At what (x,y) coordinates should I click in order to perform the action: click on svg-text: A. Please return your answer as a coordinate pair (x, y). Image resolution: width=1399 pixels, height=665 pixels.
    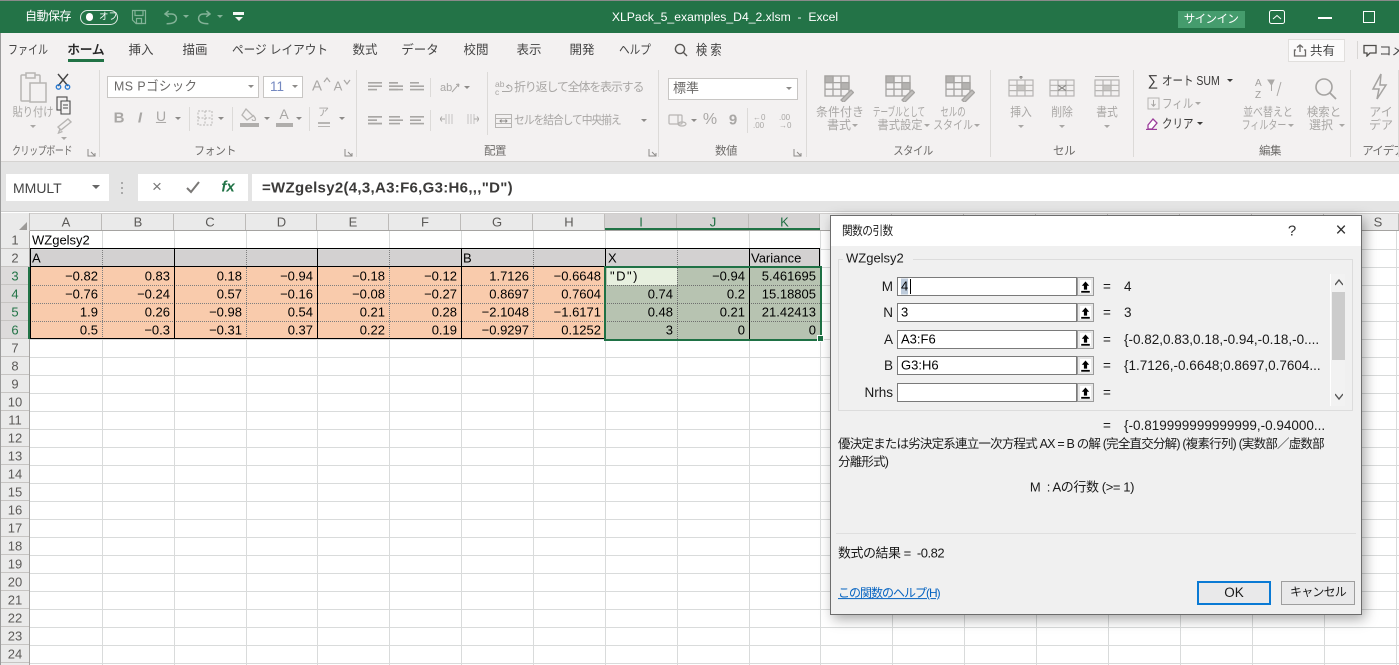
    Looking at the image, I should click on (1258, 83).